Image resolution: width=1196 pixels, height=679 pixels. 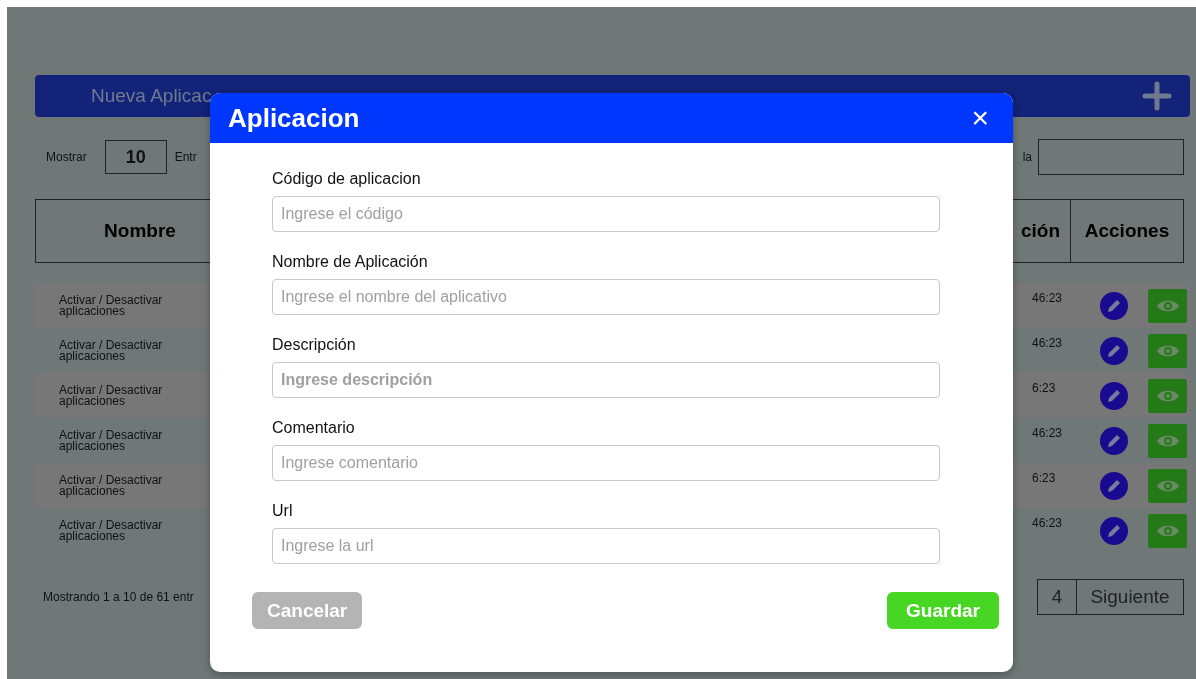 I want to click on field-label: Url, so click(x=283, y=511).